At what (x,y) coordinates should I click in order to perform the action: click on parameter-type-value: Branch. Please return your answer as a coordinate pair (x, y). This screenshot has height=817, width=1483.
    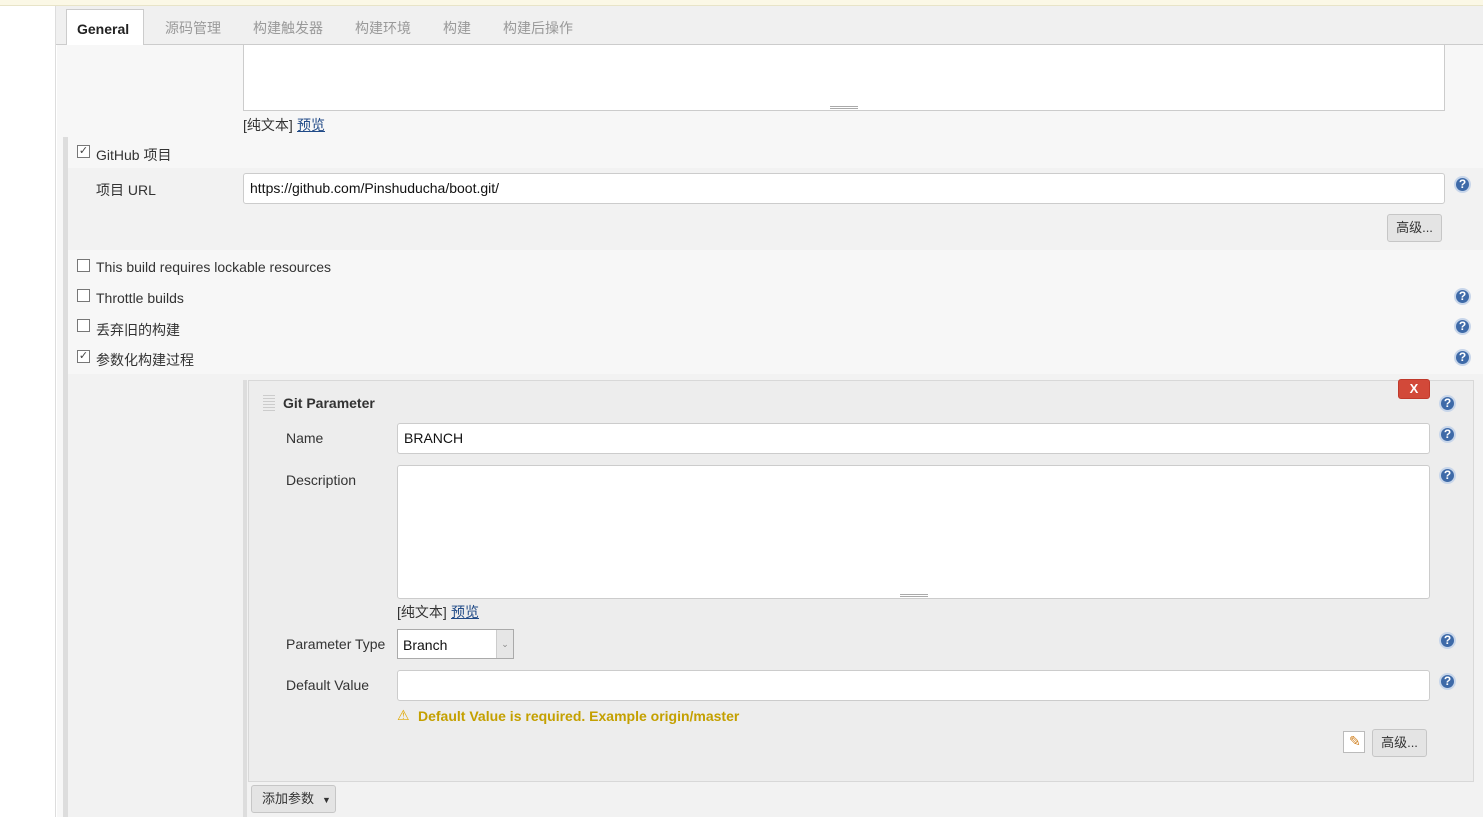
    Looking at the image, I should click on (425, 645).